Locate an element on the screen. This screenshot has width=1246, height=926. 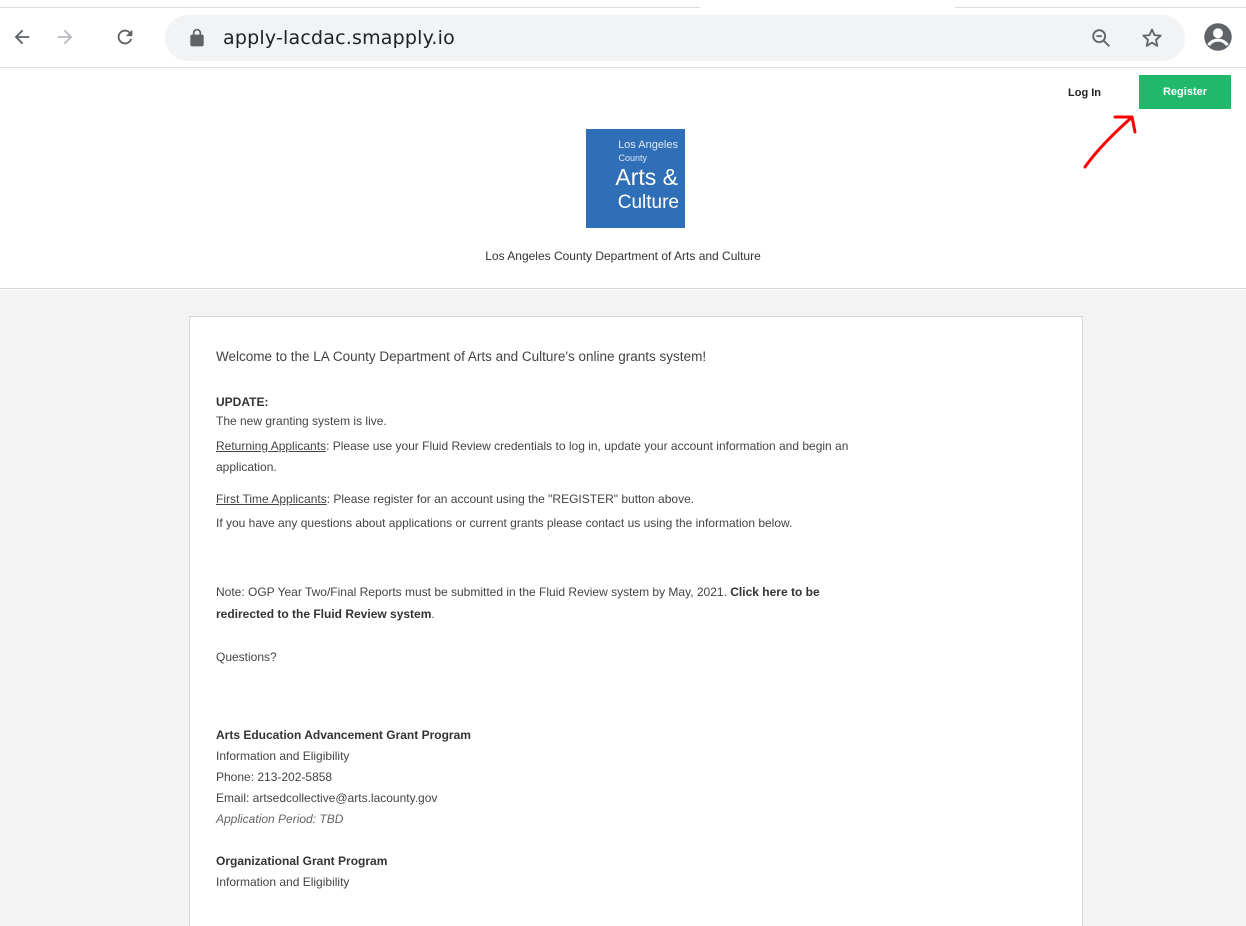
program-title: Arts Education Advancement Grant Program is located at coordinates (343, 735).